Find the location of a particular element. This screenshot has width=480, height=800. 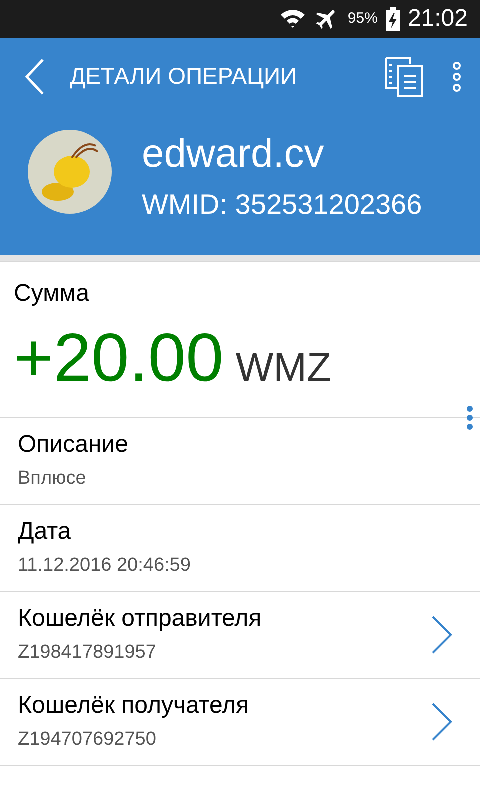

field-value: Z194707692750 is located at coordinates (88, 740).